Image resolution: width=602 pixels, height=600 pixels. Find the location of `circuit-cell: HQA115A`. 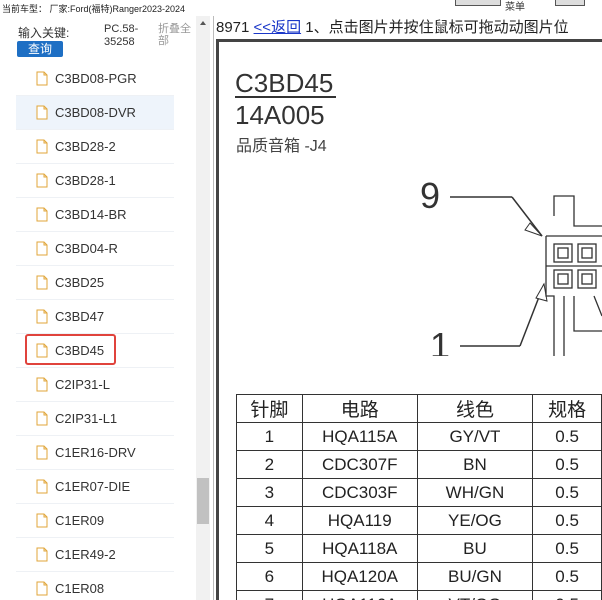

circuit-cell: HQA115A is located at coordinates (359, 436).